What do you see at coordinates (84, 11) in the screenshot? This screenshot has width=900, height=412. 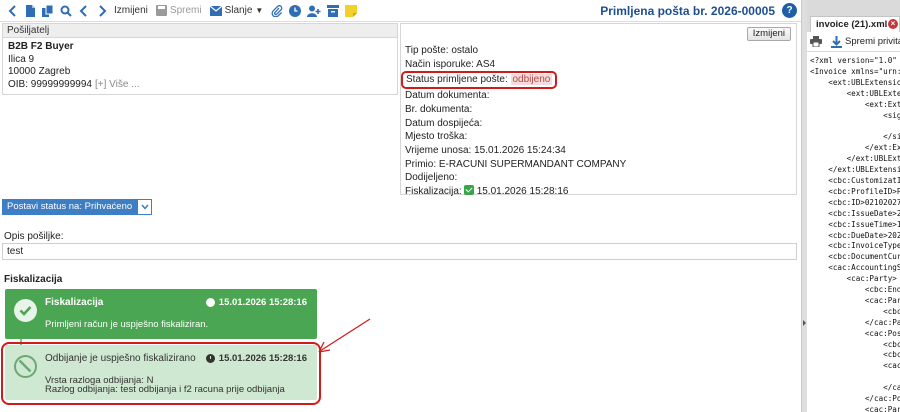 I see `previous-icon` at bounding box center [84, 11].